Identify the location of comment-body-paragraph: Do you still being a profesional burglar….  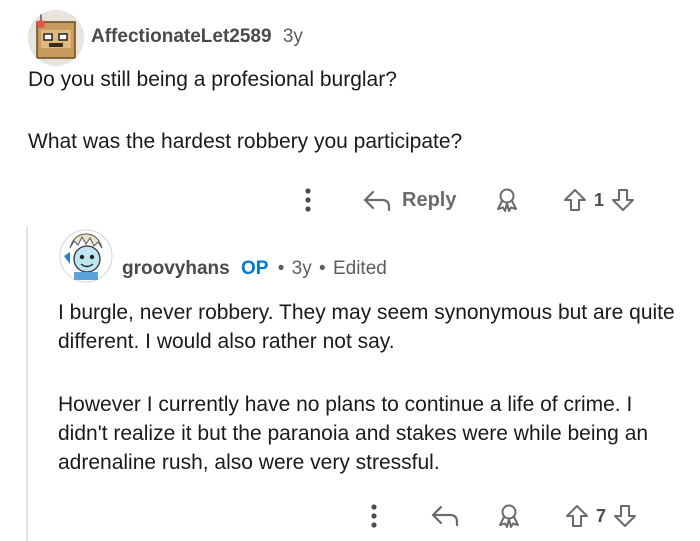
(212, 79).